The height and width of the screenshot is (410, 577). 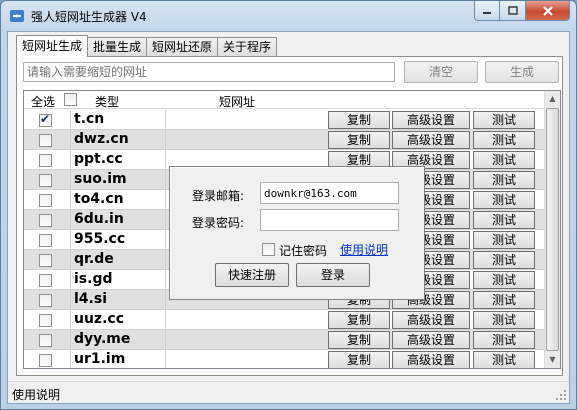 What do you see at coordinates (218, 223) in the screenshot?
I see `password-label: 登录密码:` at bounding box center [218, 223].